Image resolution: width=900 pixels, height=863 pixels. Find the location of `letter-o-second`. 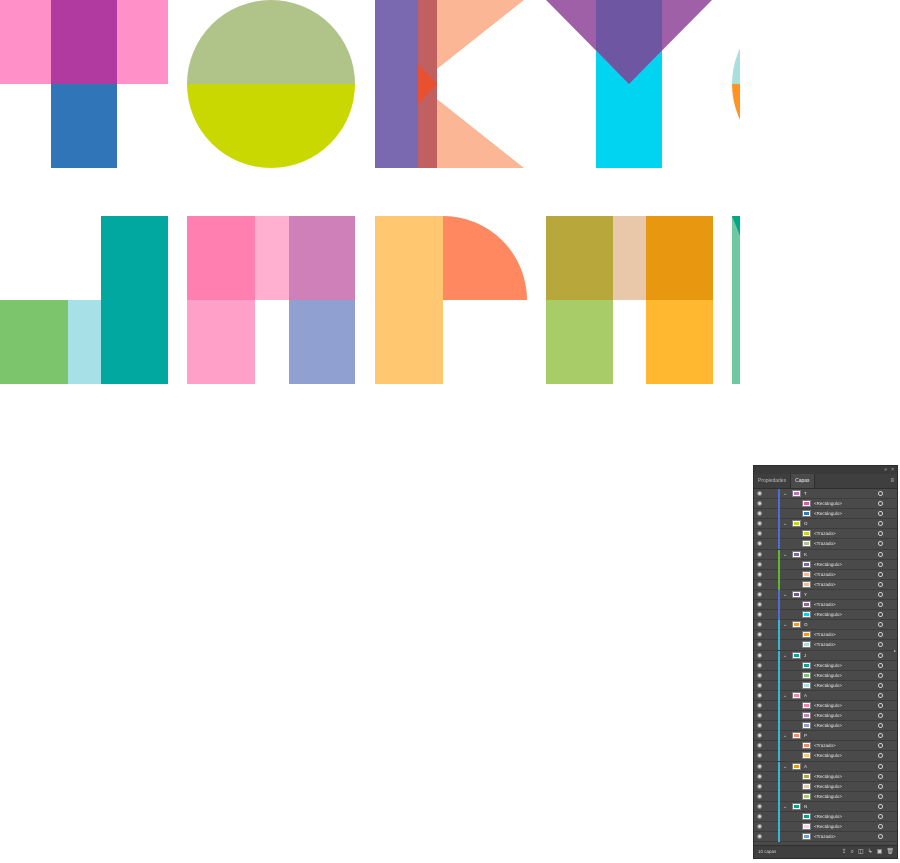

letter-o-second is located at coordinates (736, 84).